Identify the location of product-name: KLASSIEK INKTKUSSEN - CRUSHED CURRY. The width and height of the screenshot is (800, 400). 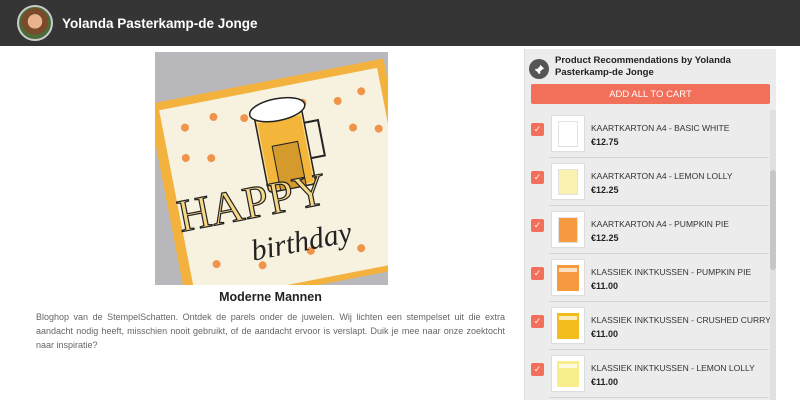
(681, 320).